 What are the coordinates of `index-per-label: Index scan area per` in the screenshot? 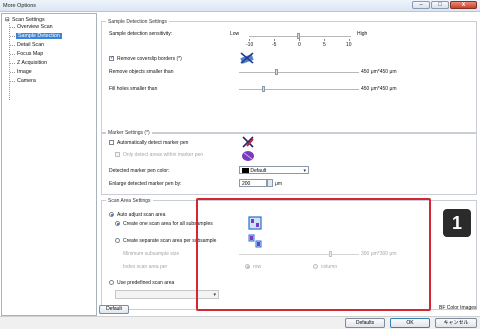 It's located at (145, 267).